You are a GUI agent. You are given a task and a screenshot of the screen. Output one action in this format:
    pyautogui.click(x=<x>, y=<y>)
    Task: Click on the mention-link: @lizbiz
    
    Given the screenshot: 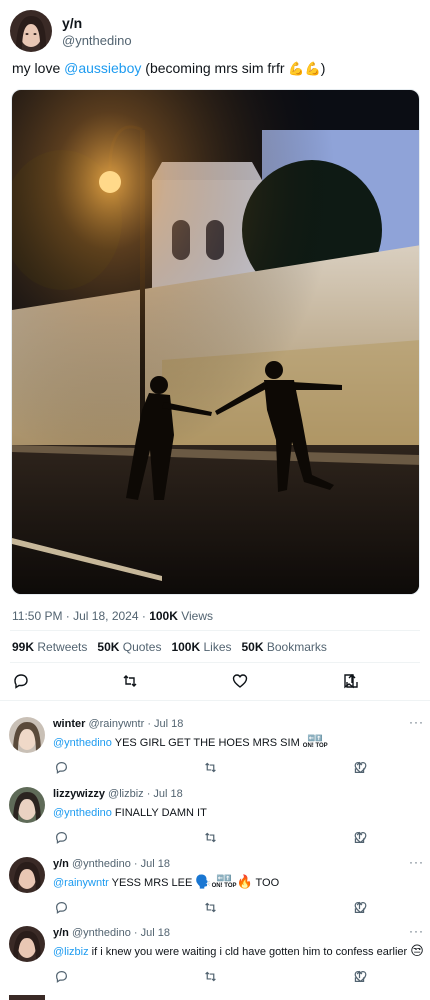 What is the action you would take?
    pyautogui.click(x=71, y=952)
    